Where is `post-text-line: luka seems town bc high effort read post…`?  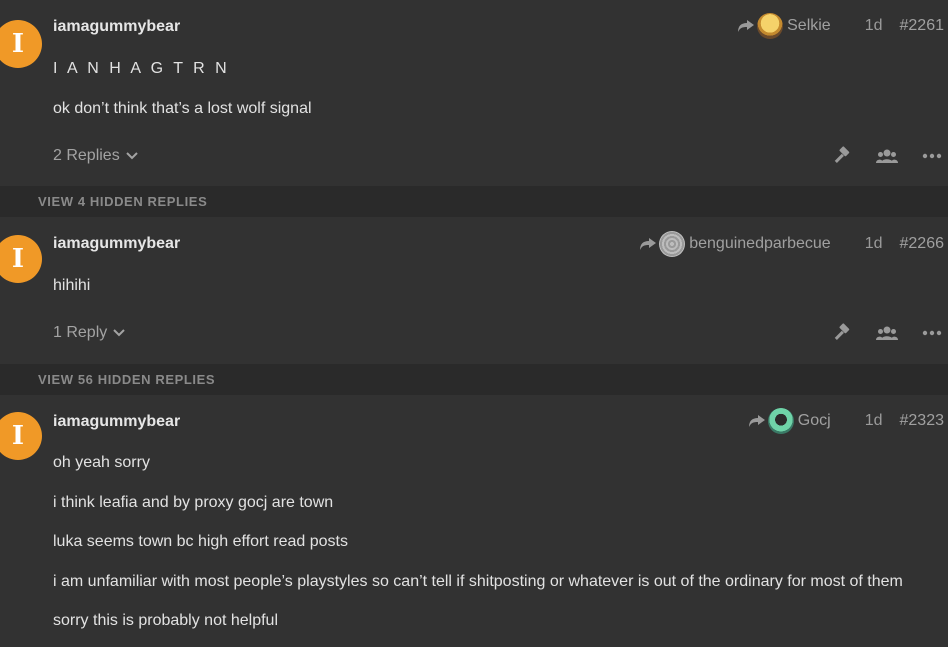
post-text-line: luka seems town bc high effort read post… is located at coordinates (200, 541).